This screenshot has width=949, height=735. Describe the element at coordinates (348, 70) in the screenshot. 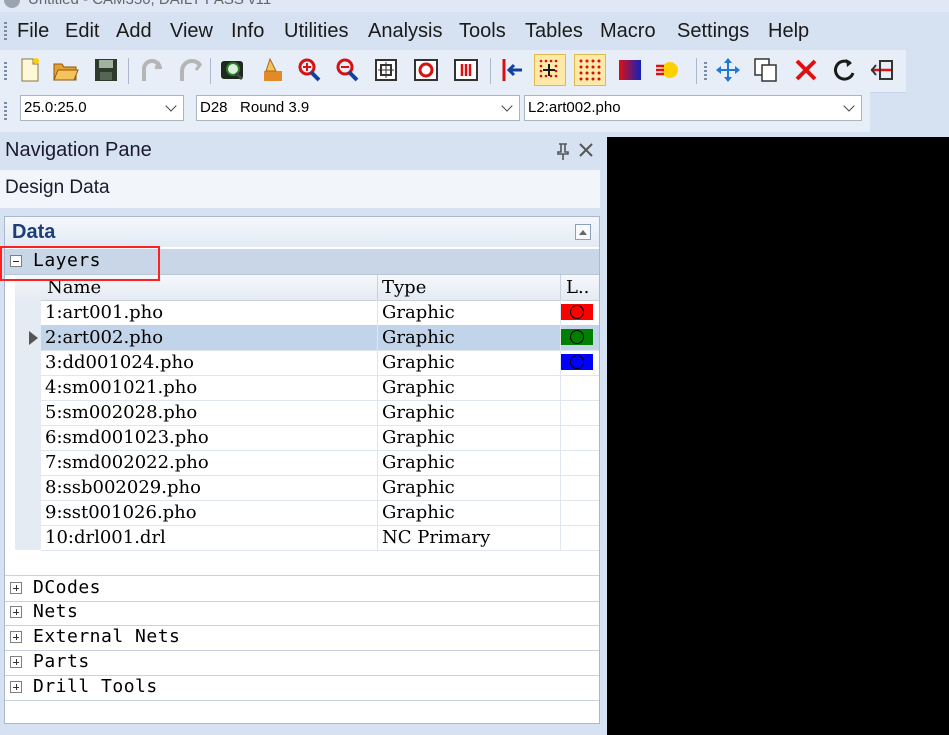

I see `zoom-out-icon` at that location.